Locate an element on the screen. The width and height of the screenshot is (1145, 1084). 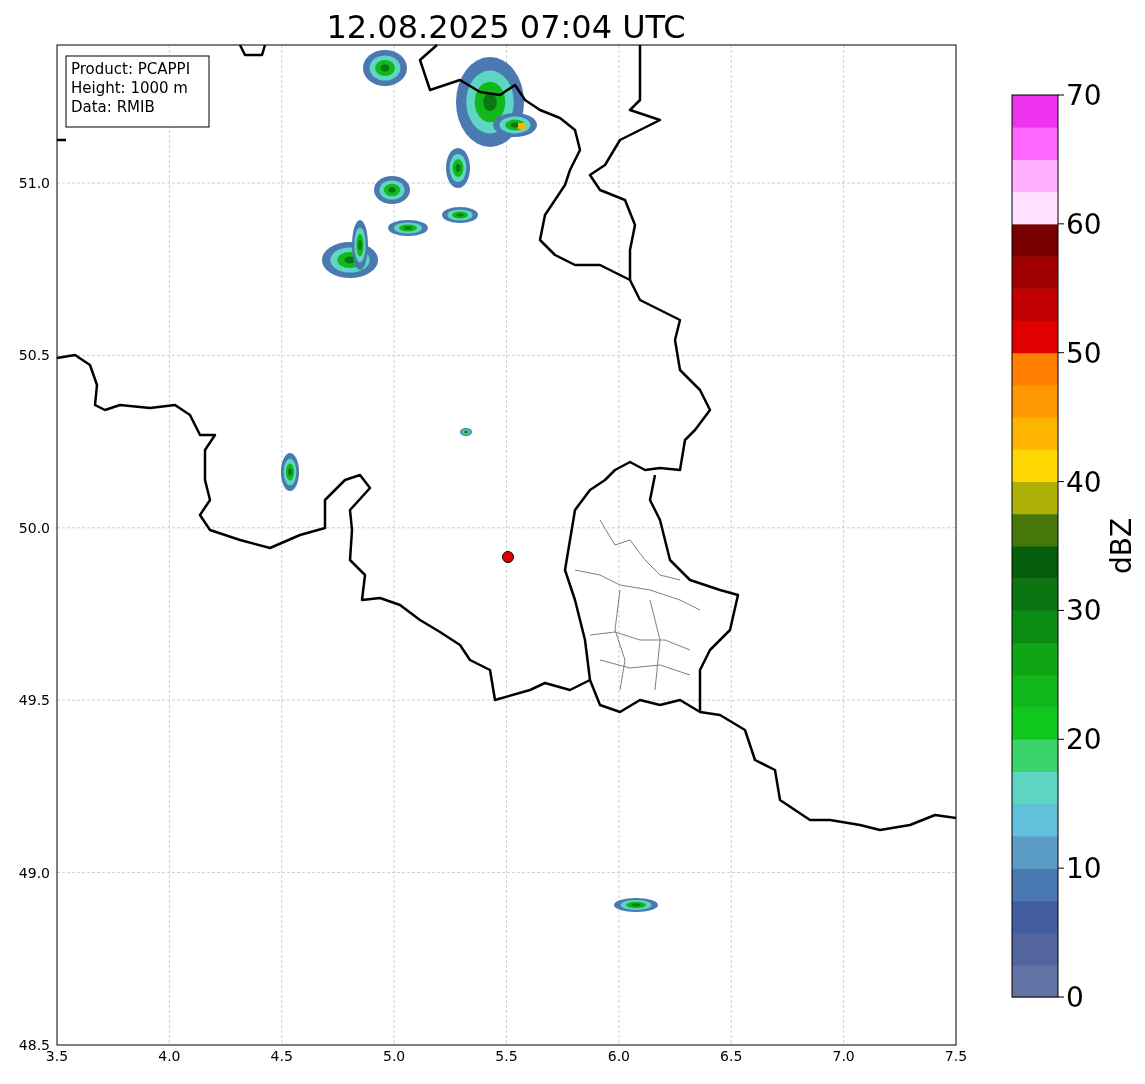
colorbar-tick-label: 0 is located at coordinates (1075, 997).